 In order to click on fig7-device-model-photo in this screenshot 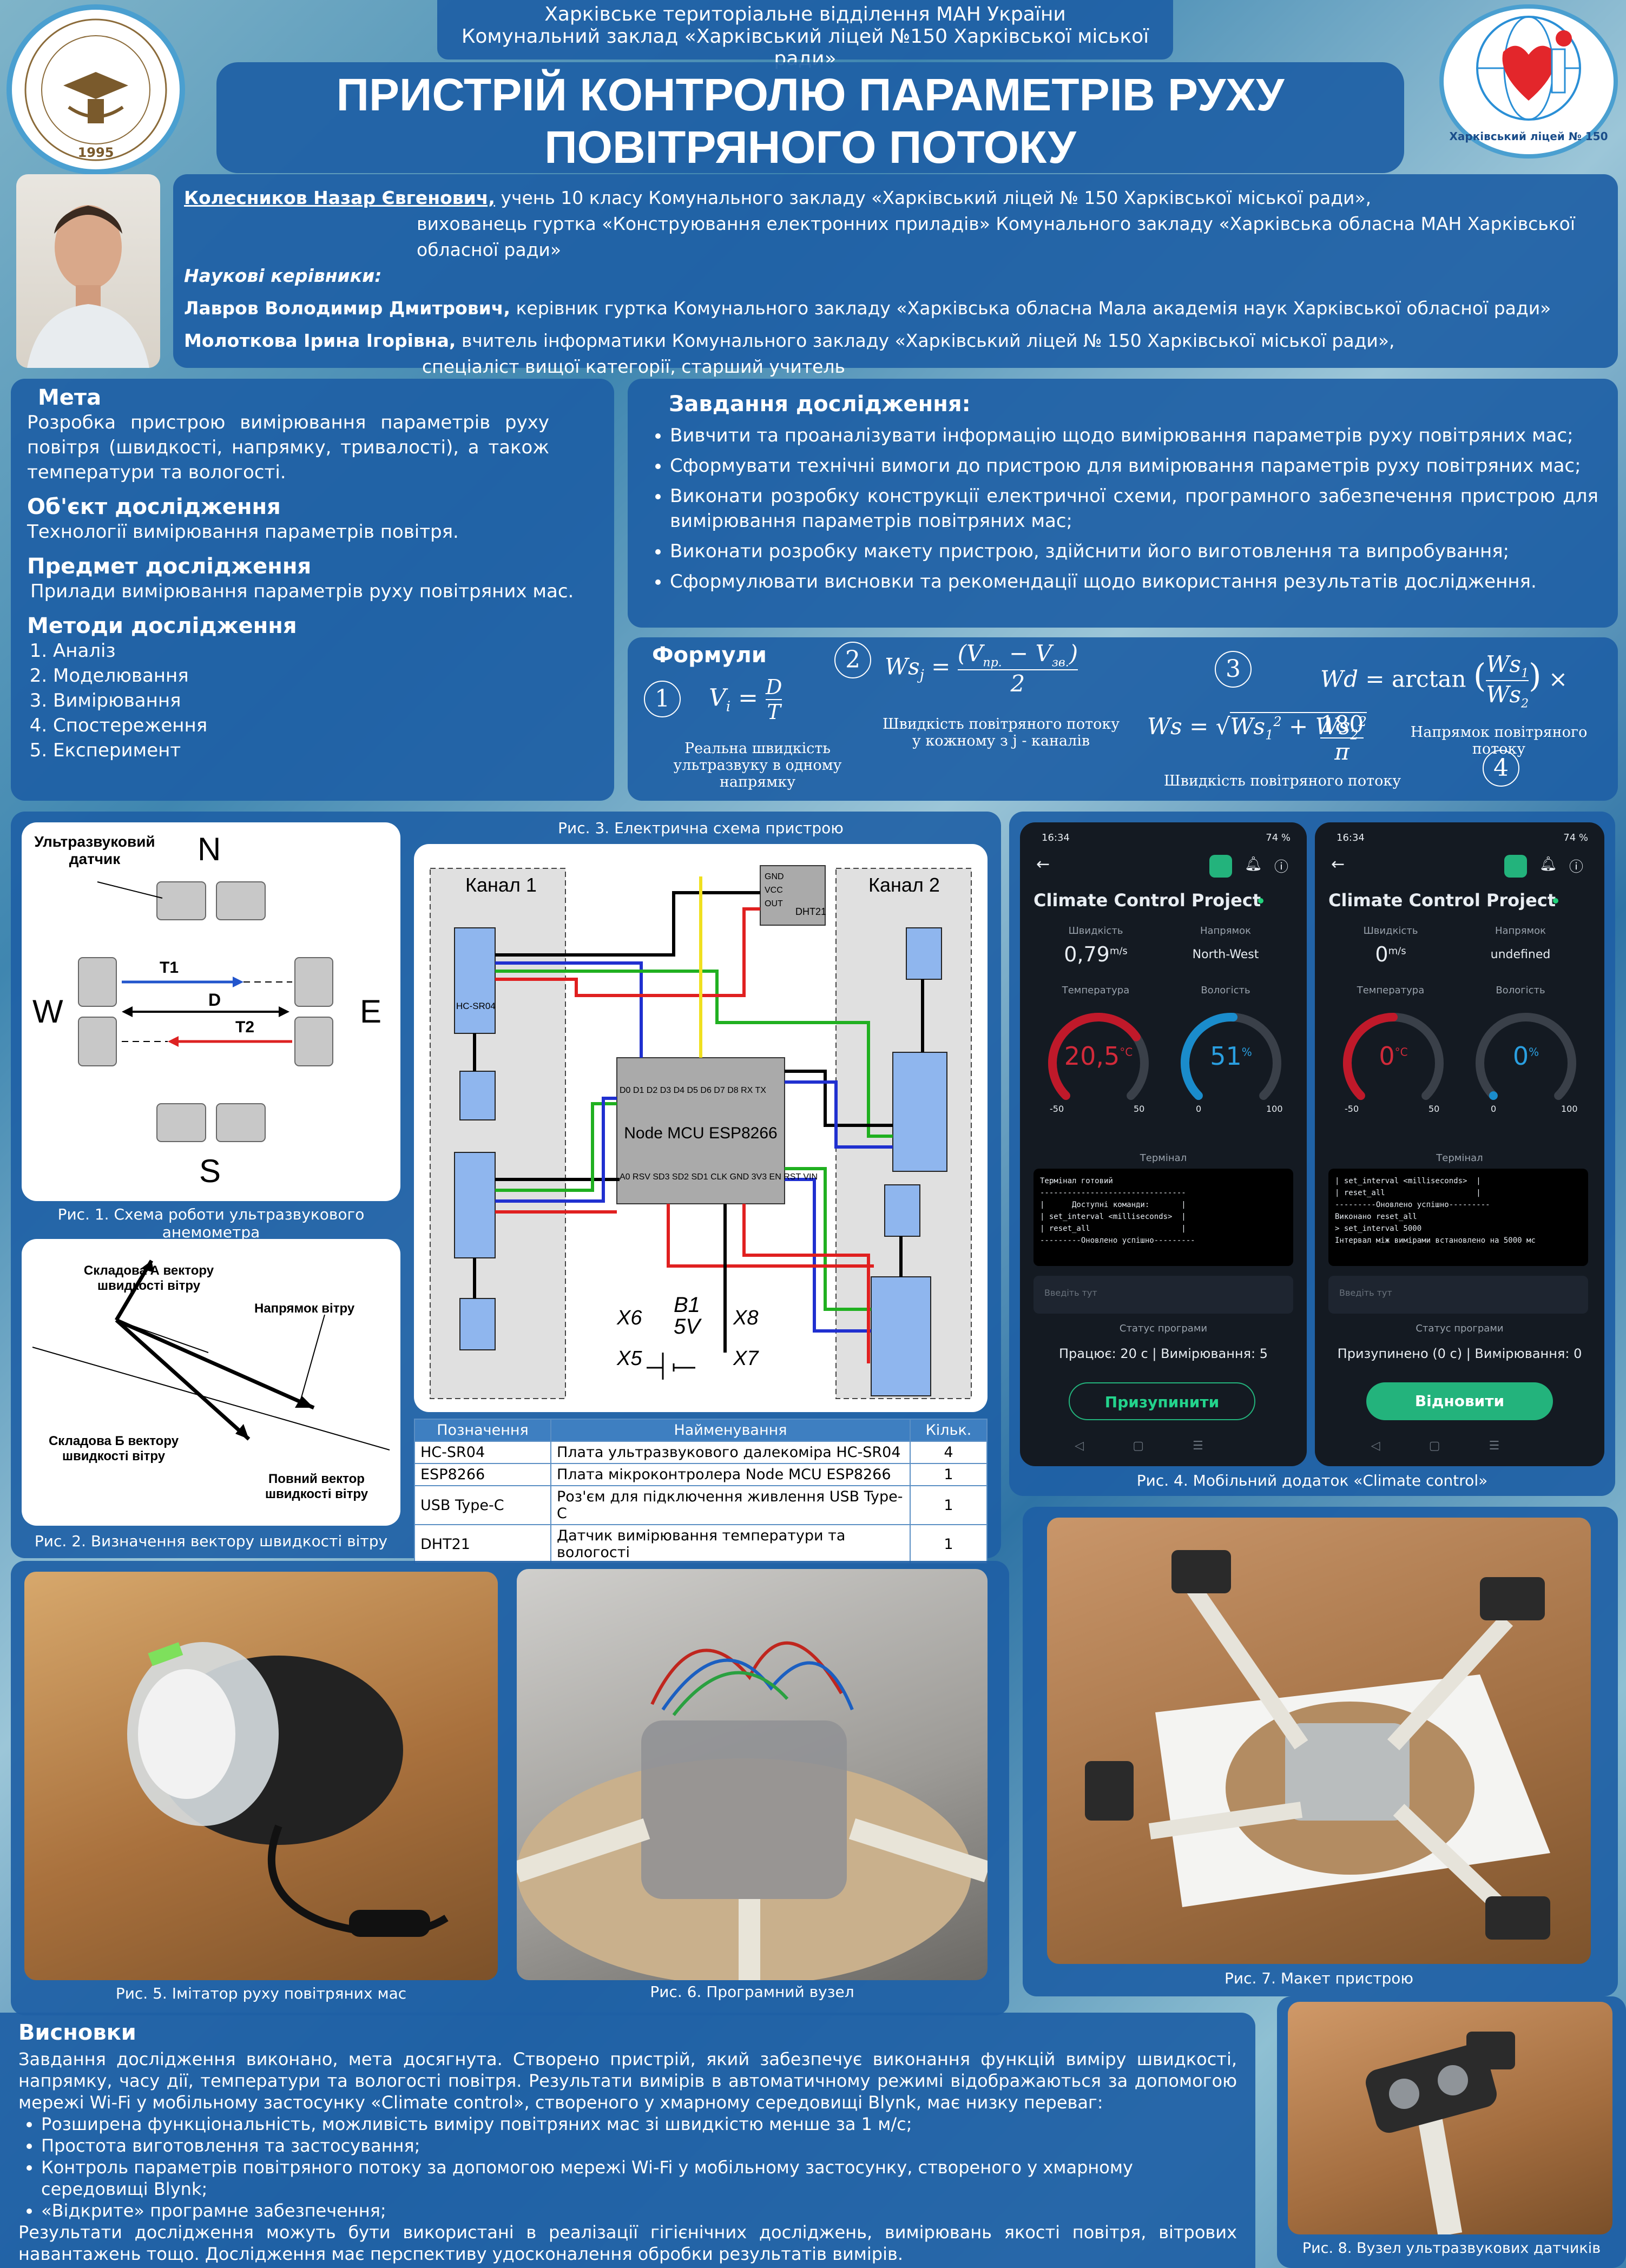, I will do `click(1319, 1741)`.